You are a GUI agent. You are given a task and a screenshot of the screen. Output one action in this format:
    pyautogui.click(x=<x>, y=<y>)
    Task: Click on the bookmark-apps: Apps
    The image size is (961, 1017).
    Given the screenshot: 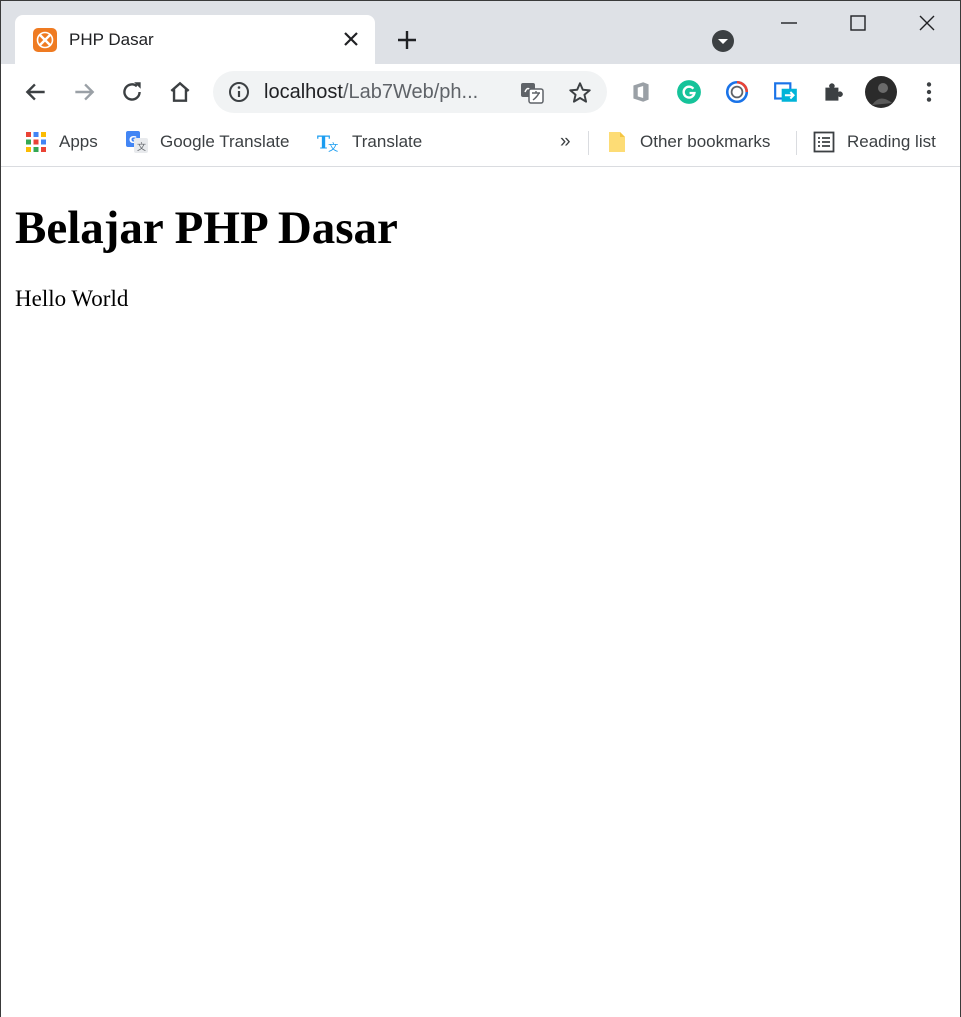 What is the action you would take?
    pyautogui.click(x=61, y=142)
    